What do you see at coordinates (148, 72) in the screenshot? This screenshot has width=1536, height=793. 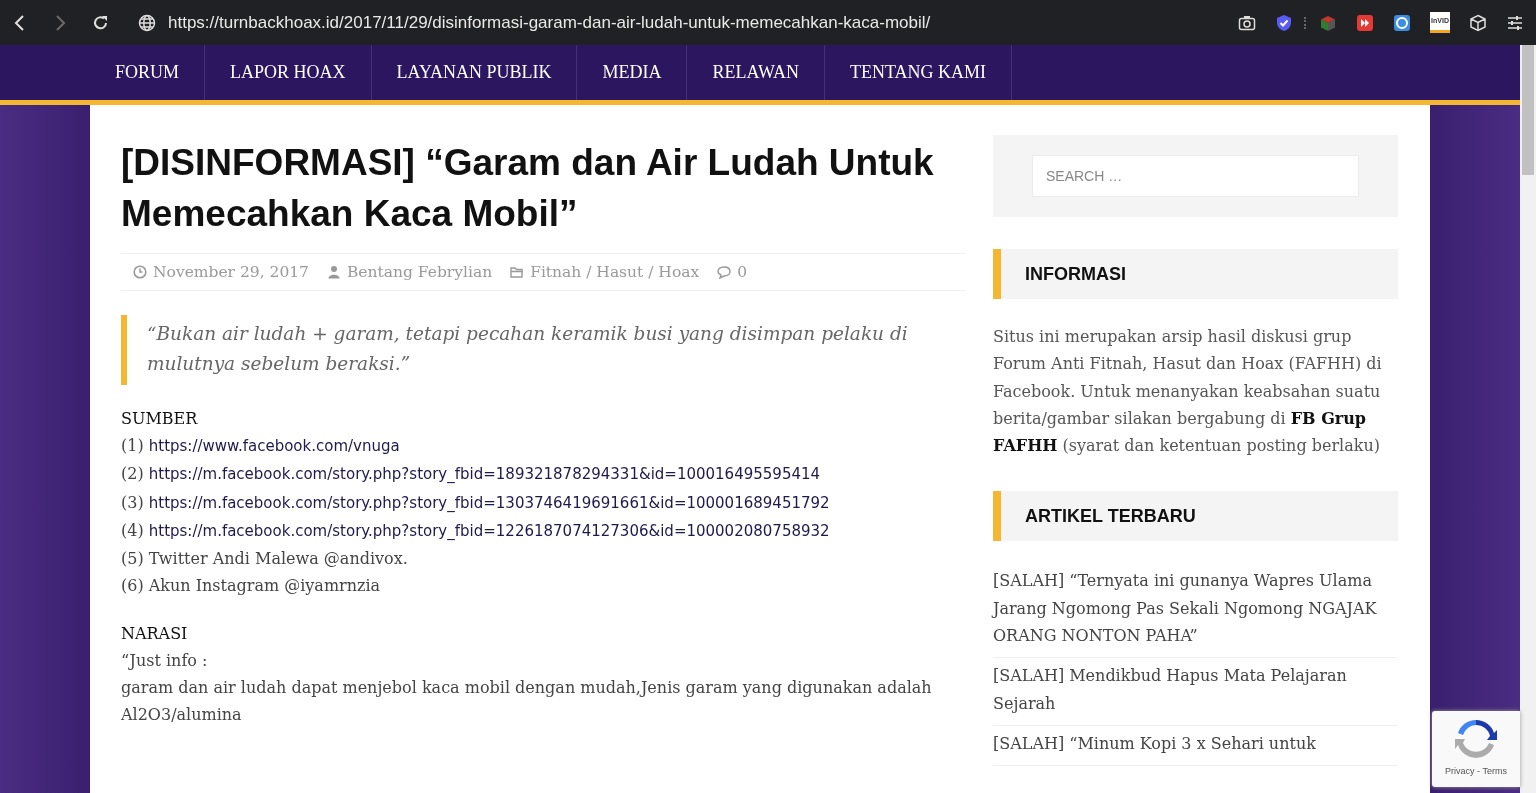 I see `nav-link: FORUM` at bounding box center [148, 72].